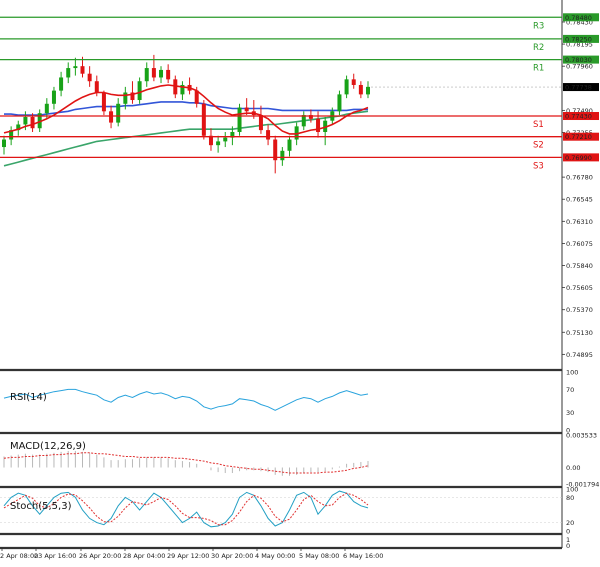 The height and width of the screenshot is (567, 600). Describe the element at coordinates (19, 556) in the screenshot. I see `time-tick-label: 2 Apr 08:00` at that location.